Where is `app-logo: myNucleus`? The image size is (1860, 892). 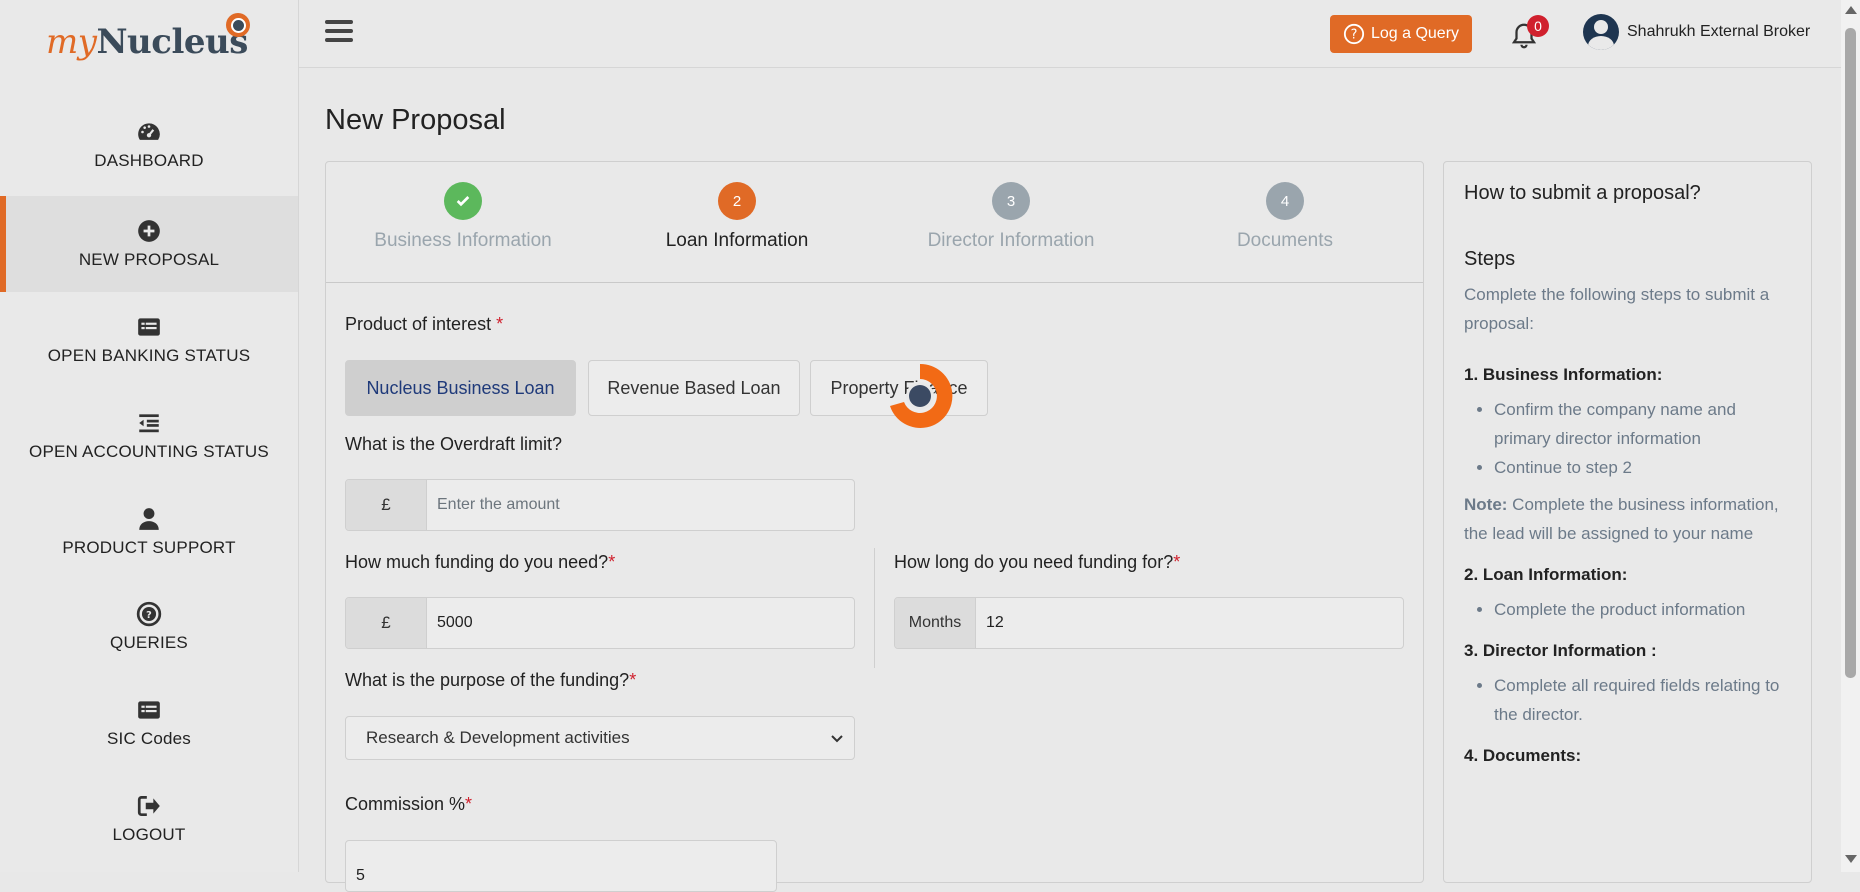
app-logo: myNucleus is located at coordinates (147, 42).